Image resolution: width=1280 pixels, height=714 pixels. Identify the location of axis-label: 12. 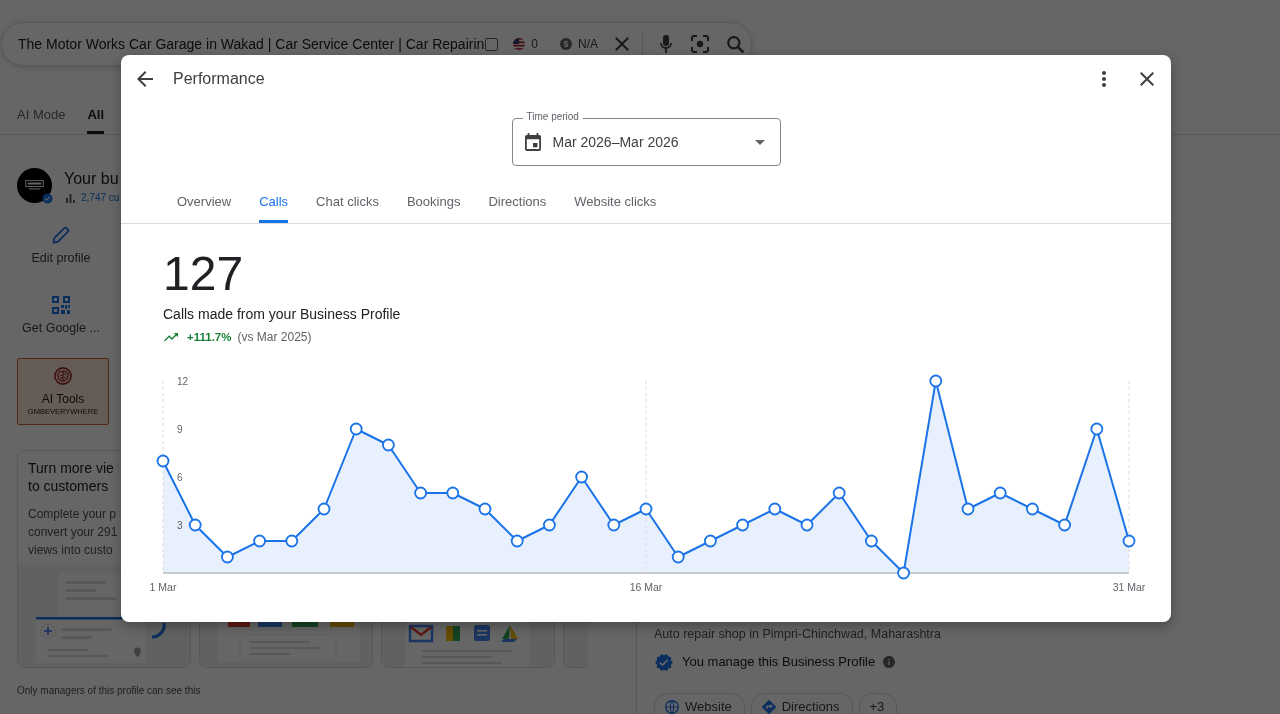
(183, 381).